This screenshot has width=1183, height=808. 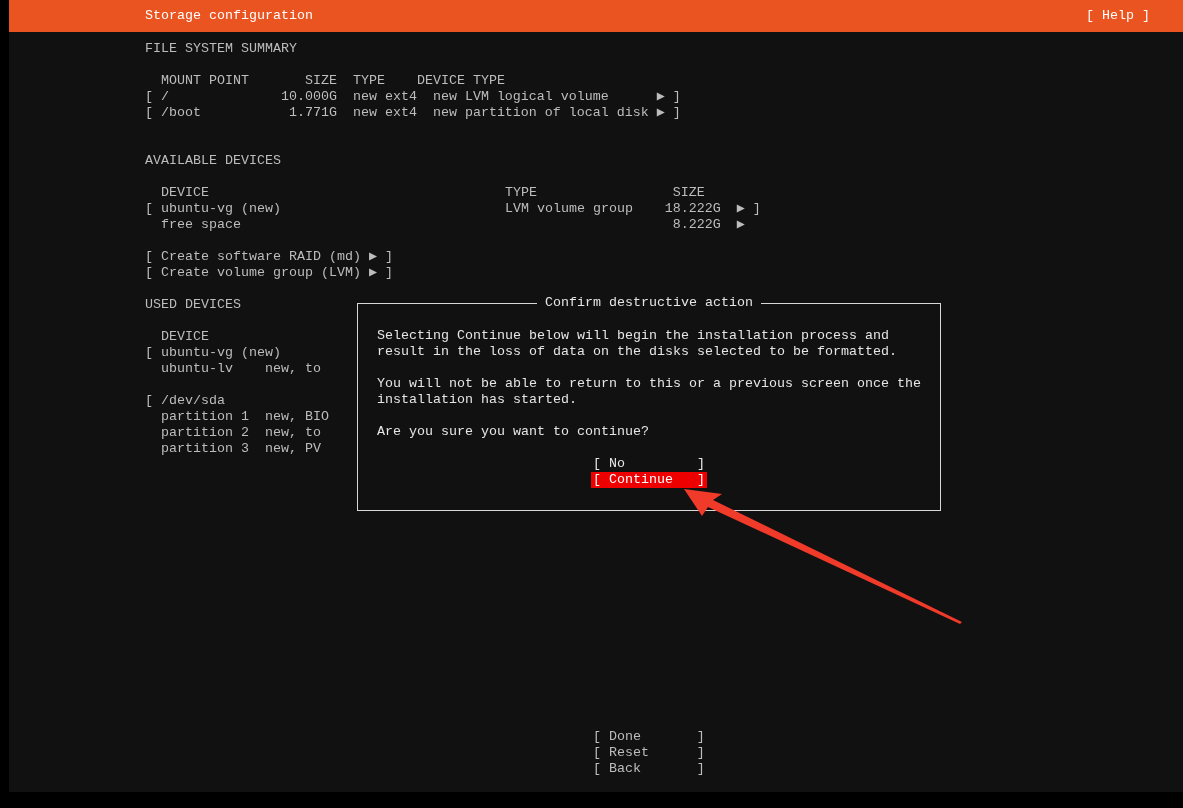 I want to click on footer-button: [ Back ], so click(x=648, y=769).